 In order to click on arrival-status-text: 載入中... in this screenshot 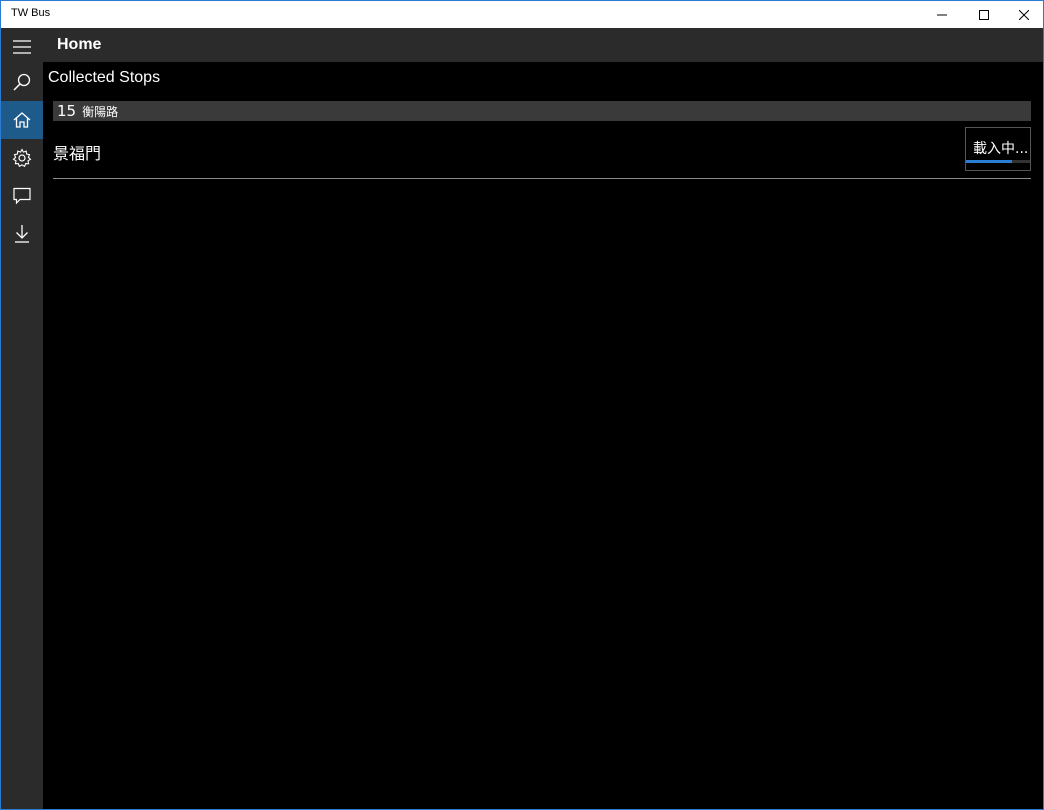, I will do `click(1001, 149)`.